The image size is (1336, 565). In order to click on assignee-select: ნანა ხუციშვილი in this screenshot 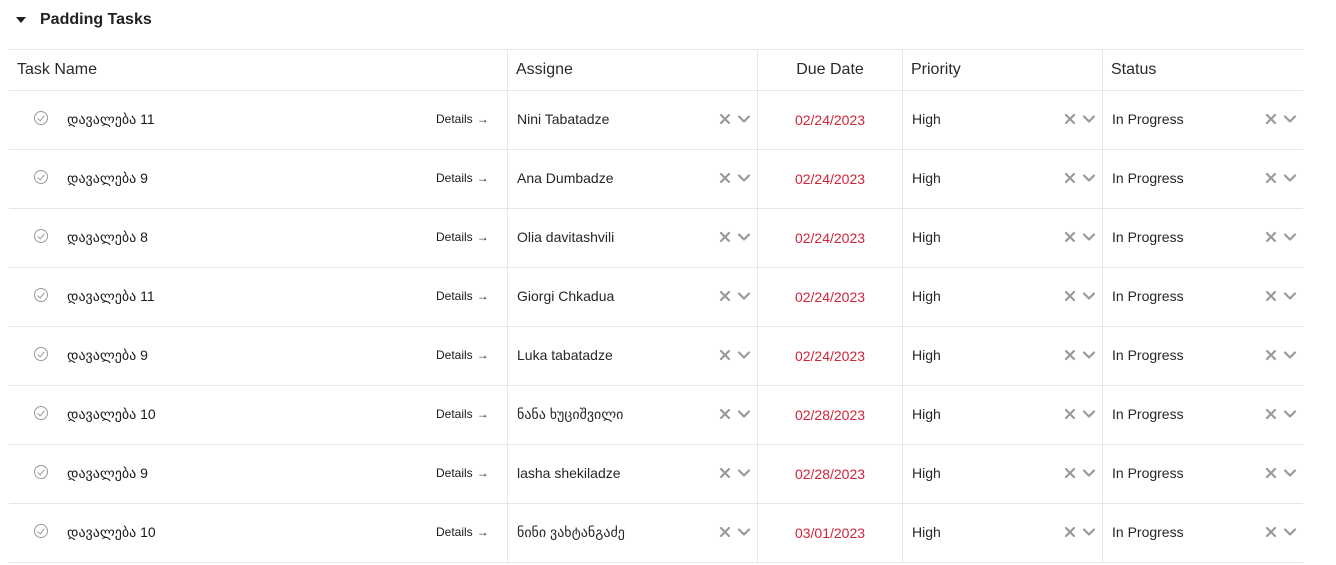, I will do `click(633, 415)`.